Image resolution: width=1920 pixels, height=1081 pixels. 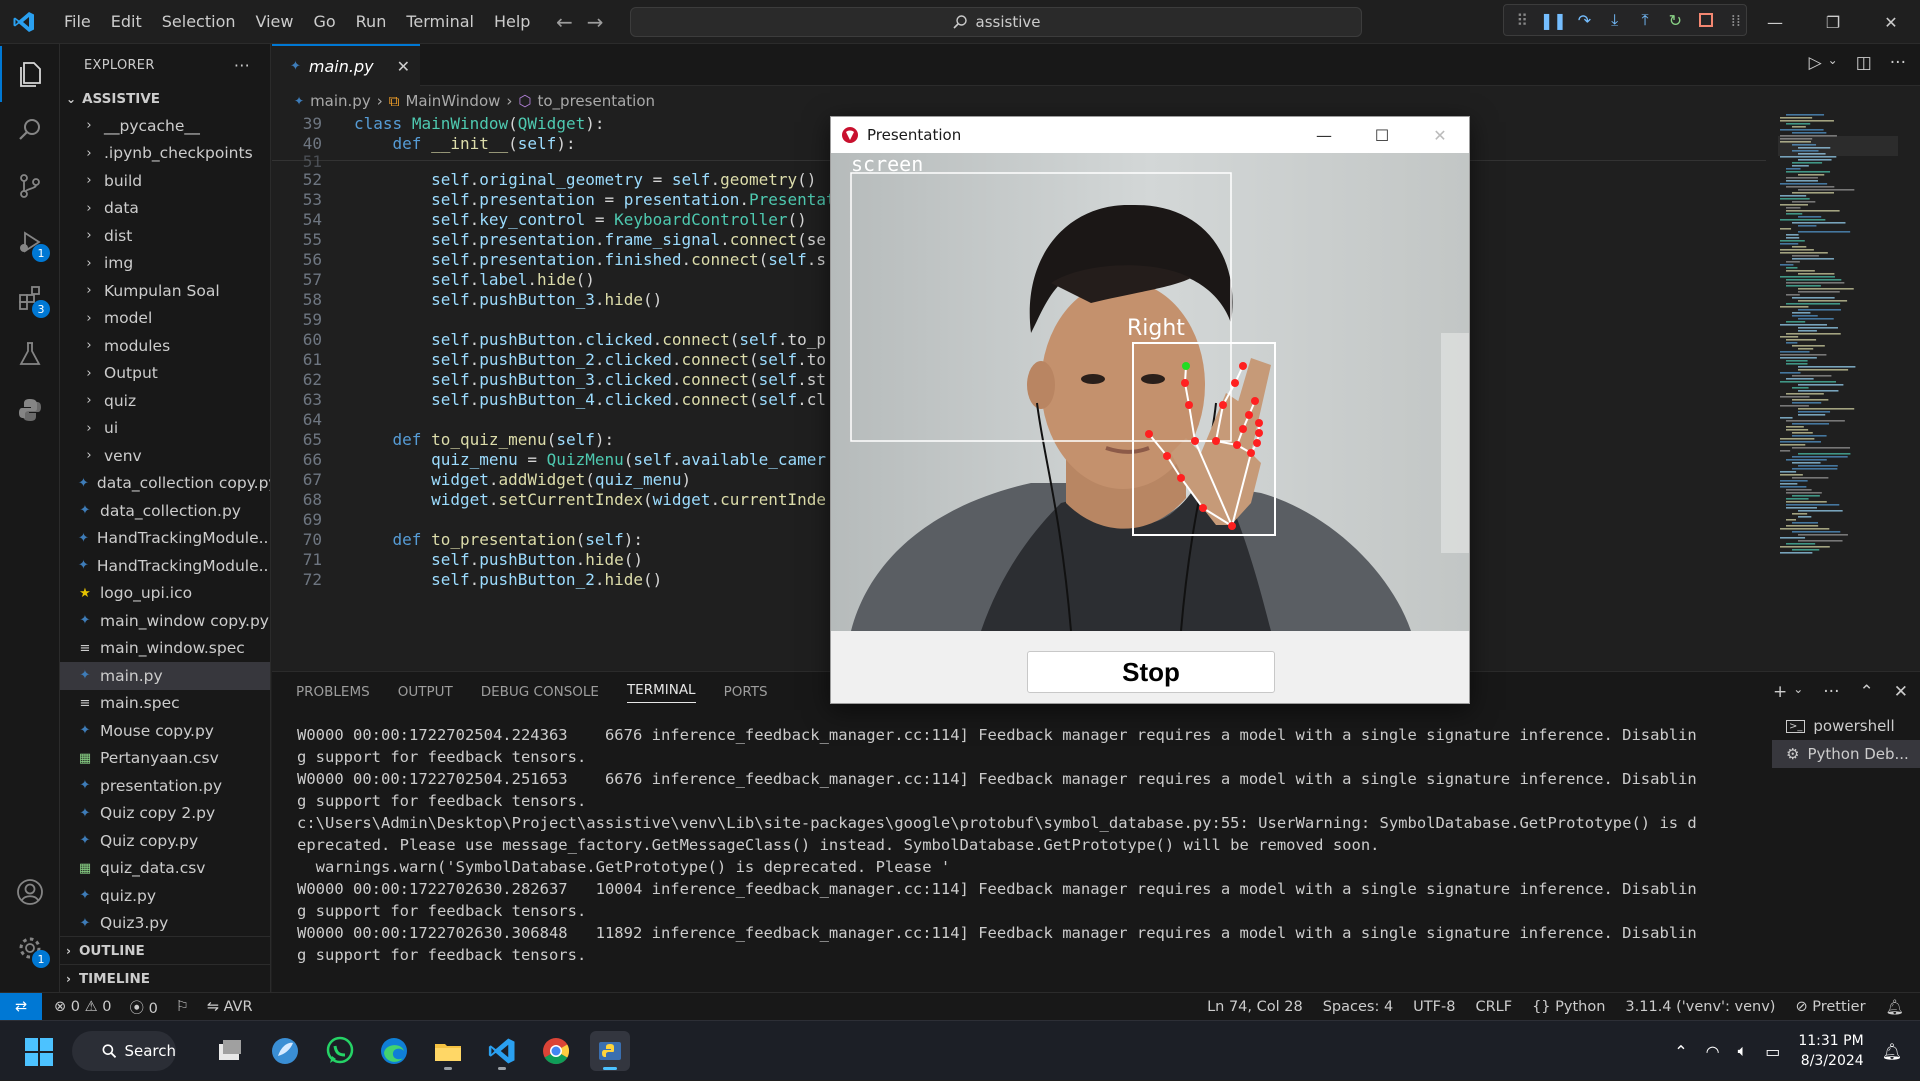 What do you see at coordinates (30, 242) in the screenshot?
I see `run-debug-activity: 1` at bounding box center [30, 242].